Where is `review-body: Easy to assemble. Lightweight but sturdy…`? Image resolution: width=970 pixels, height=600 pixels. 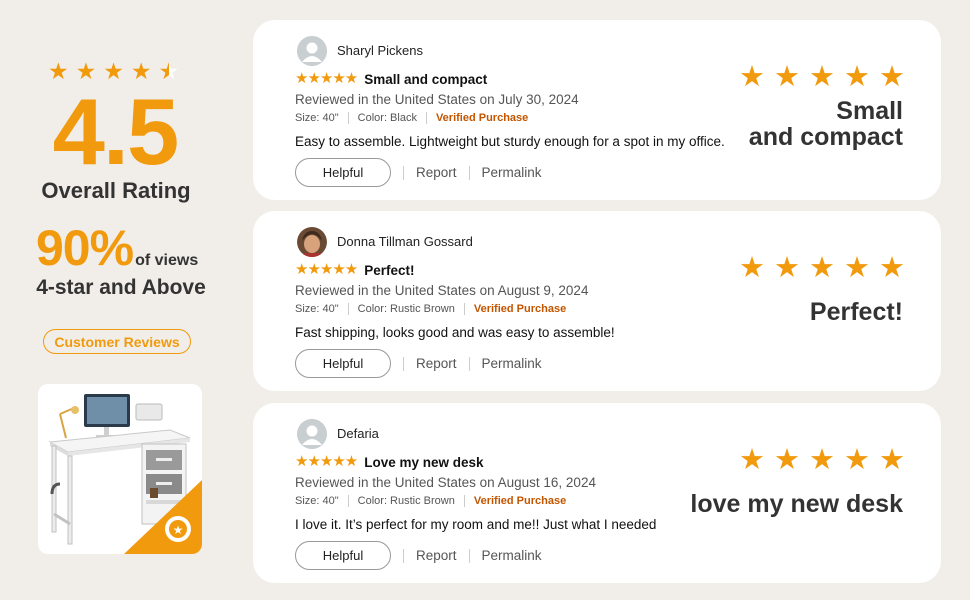 review-body: Easy to assemble. Lightweight but sturdy… is located at coordinates (510, 141).